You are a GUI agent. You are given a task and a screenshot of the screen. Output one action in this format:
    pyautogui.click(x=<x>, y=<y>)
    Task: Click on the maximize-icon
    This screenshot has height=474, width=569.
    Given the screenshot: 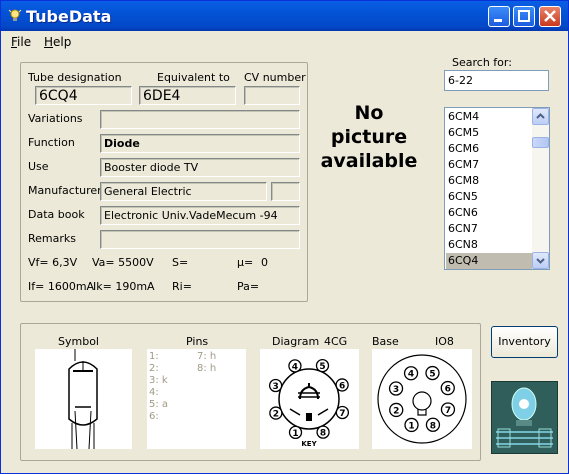 What is the action you would take?
    pyautogui.click(x=524, y=16)
    